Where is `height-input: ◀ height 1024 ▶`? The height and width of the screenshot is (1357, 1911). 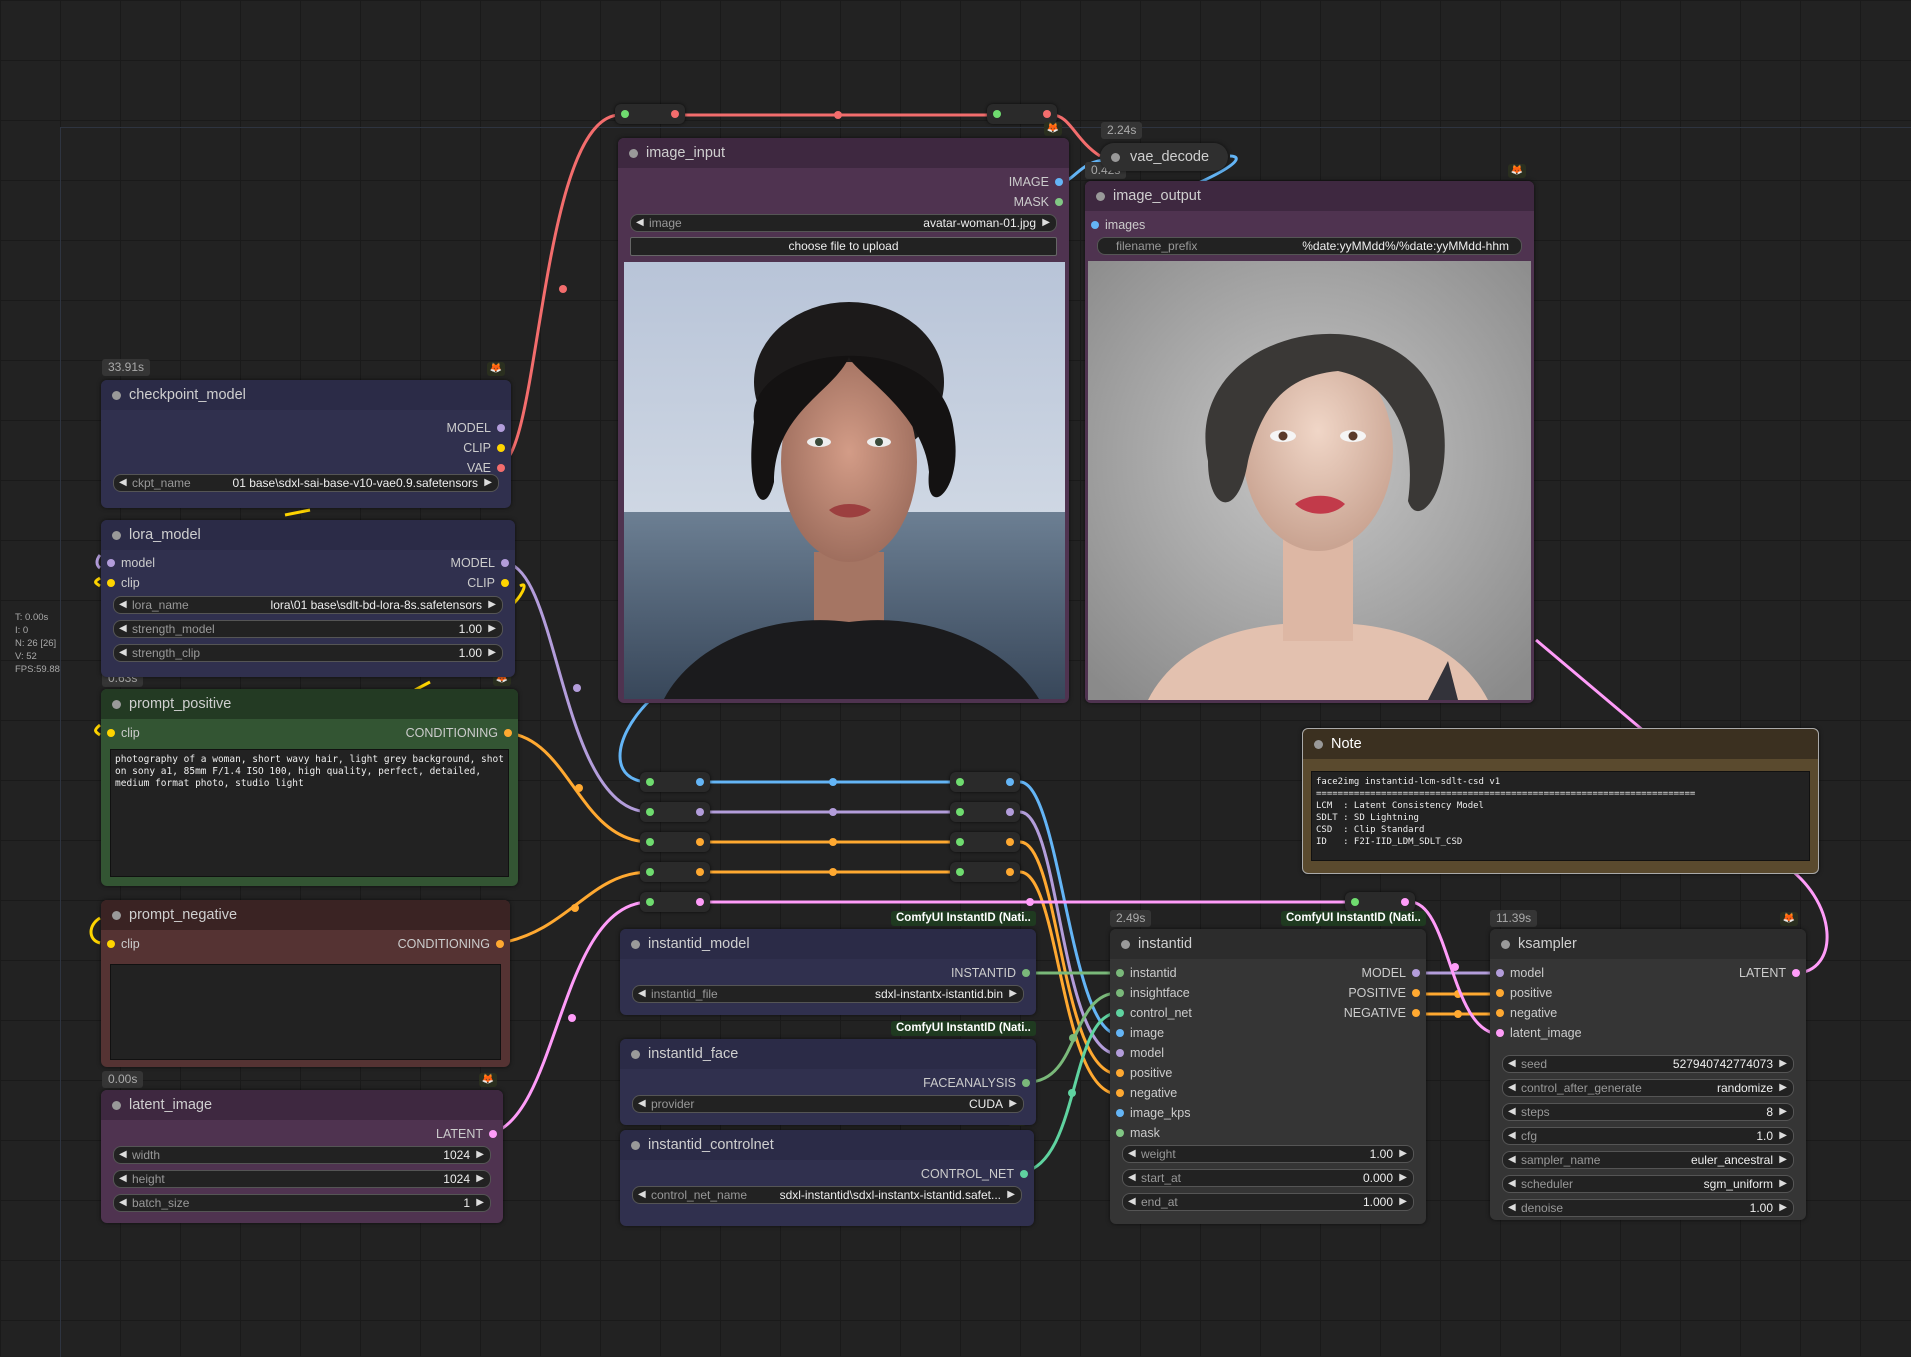
height-input: ◀ height 1024 ▶ is located at coordinates (302, 1179).